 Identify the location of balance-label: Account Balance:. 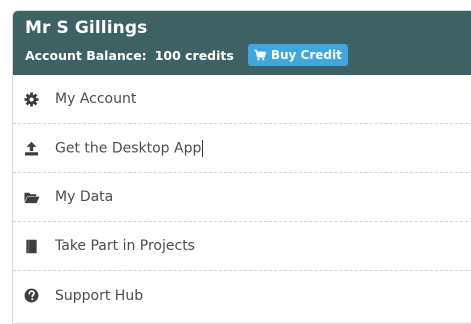
(86, 55).